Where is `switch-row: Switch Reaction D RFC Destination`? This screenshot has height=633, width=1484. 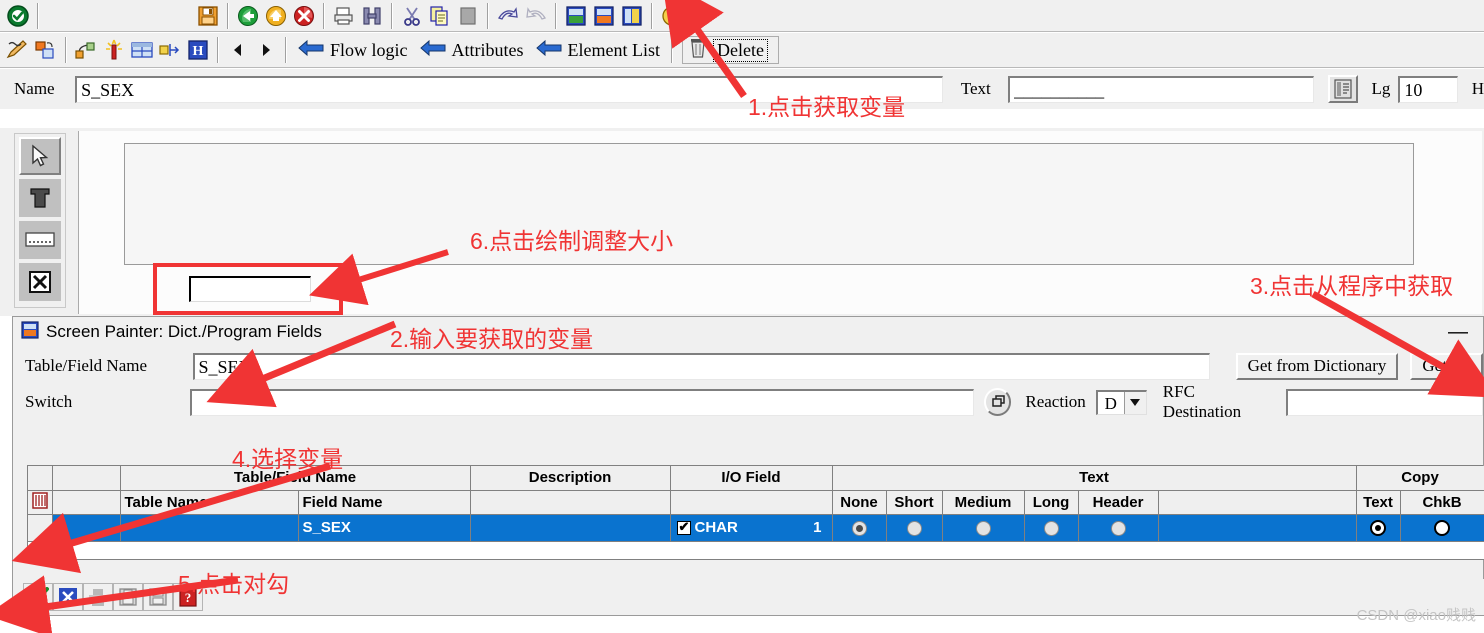 switch-row: Switch Reaction D RFC Destination is located at coordinates (748, 401).